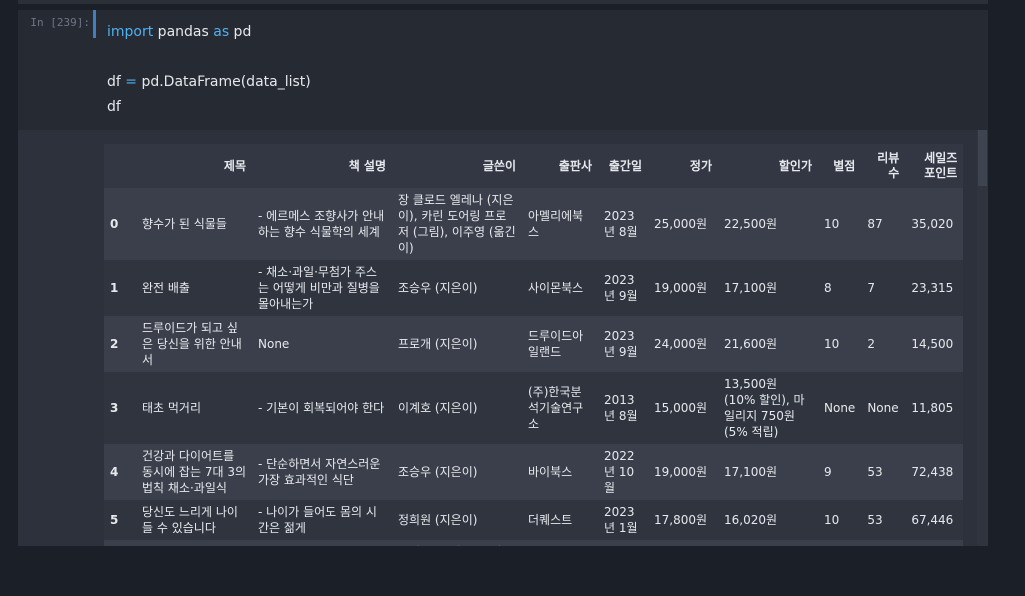 Image resolution: width=1025 pixels, height=596 pixels. What do you see at coordinates (194, 520) in the screenshot?
I see `table-cell: 당신도 느리게 나이들 수 있습니다` at bounding box center [194, 520].